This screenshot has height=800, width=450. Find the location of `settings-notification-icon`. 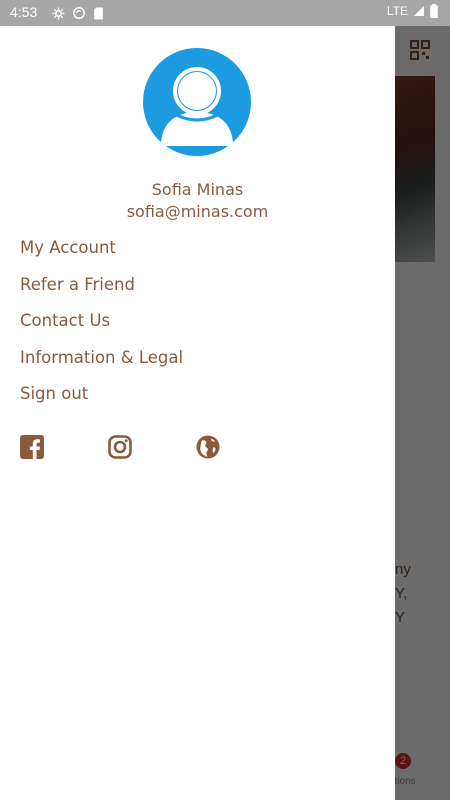

settings-notification-icon is located at coordinates (58, 13).